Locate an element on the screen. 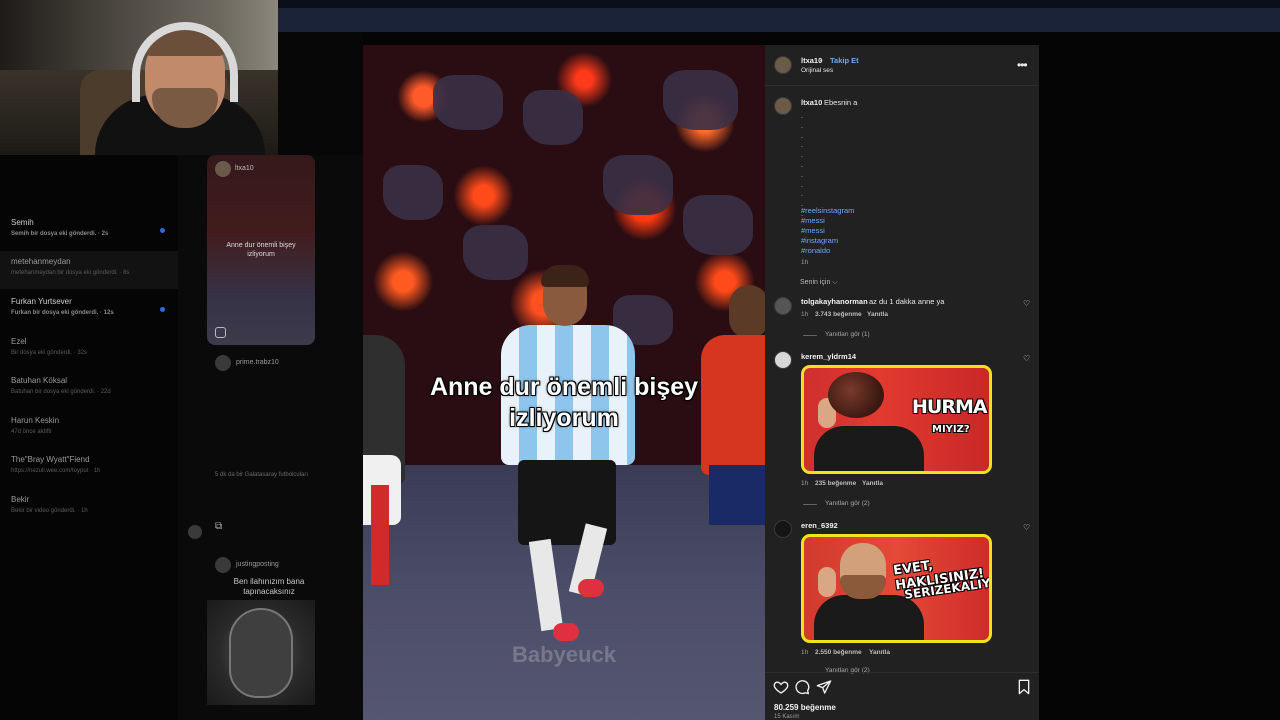 Image resolution: width=1280 pixels, height=720 pixels. dm-name: Semih is located at coordinates (22, 222).